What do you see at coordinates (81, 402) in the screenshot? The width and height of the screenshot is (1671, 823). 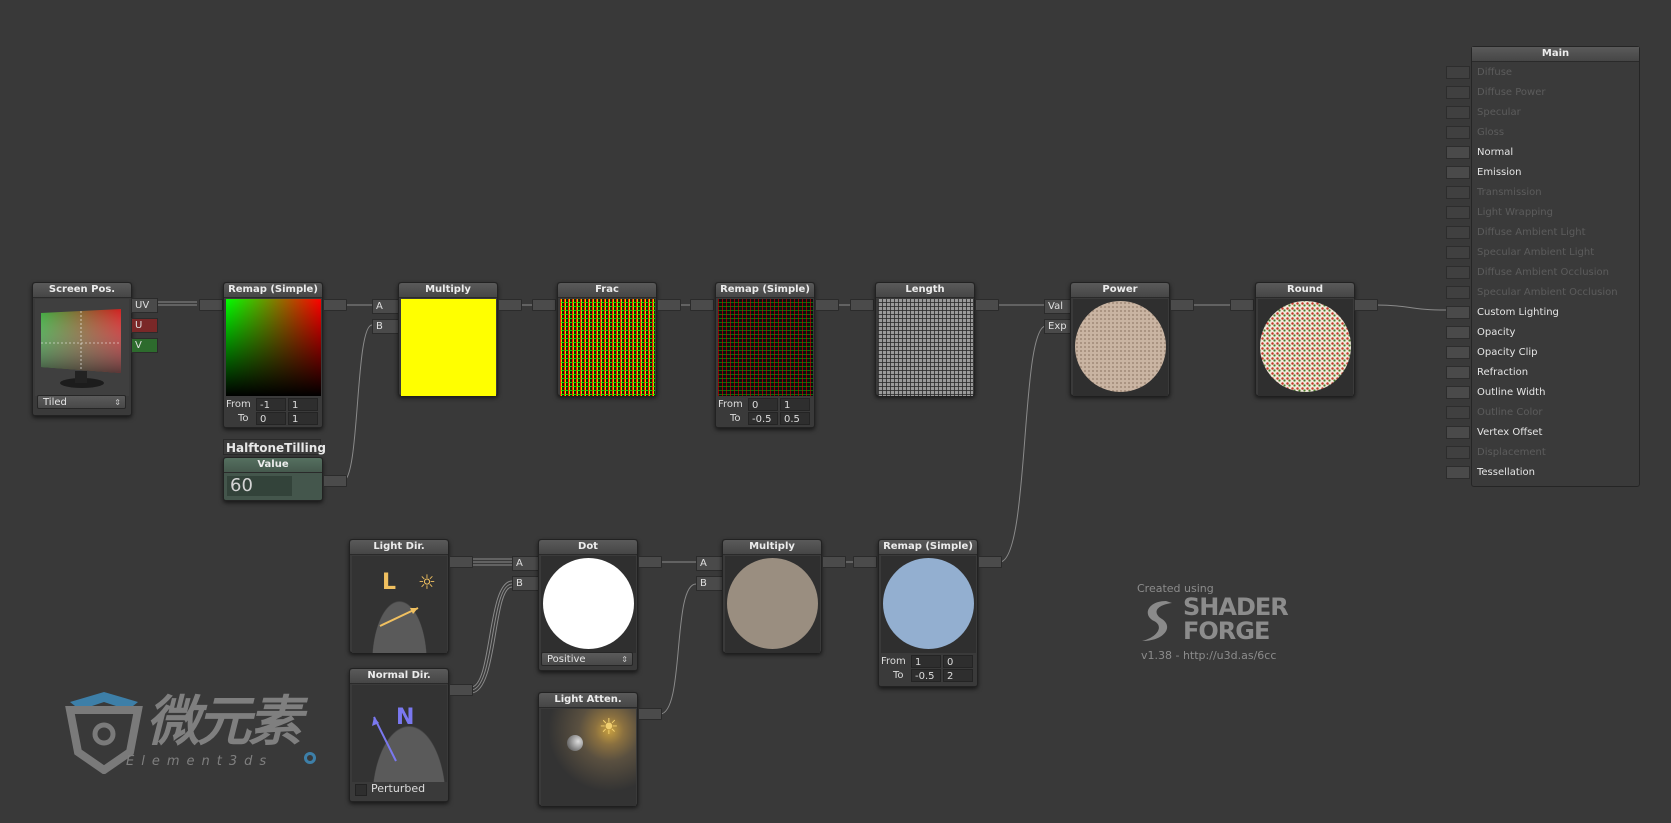 I see `tiling-mode-dropdown: Tiled ⇕` at bounding box center [81, 402].